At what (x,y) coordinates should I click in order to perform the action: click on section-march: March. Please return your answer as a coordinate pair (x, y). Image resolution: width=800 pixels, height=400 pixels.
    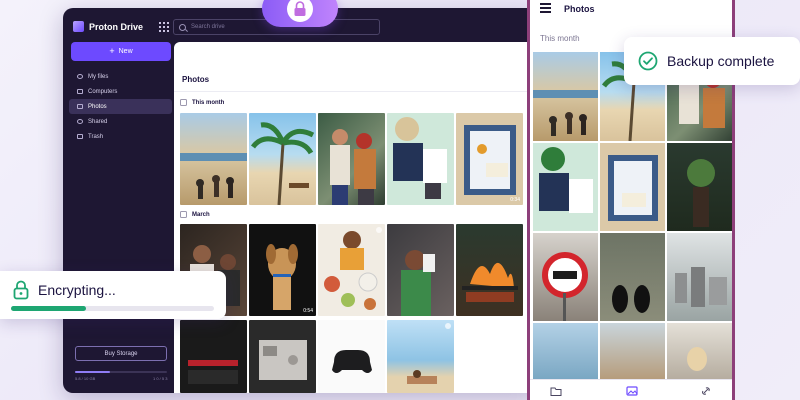
    Looking at the image, I should click on (195, 214).